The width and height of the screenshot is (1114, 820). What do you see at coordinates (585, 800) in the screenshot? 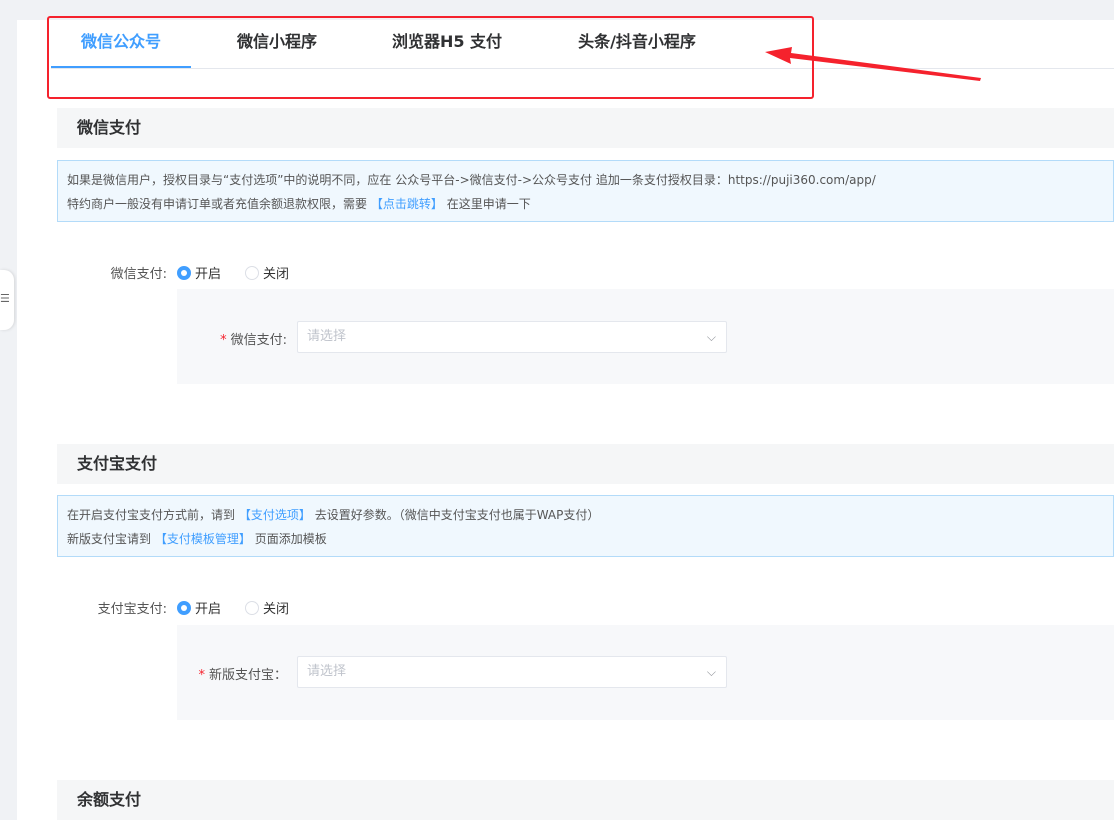
I see `section-header-balance: 余额支付` at bounding box center [585, 800].